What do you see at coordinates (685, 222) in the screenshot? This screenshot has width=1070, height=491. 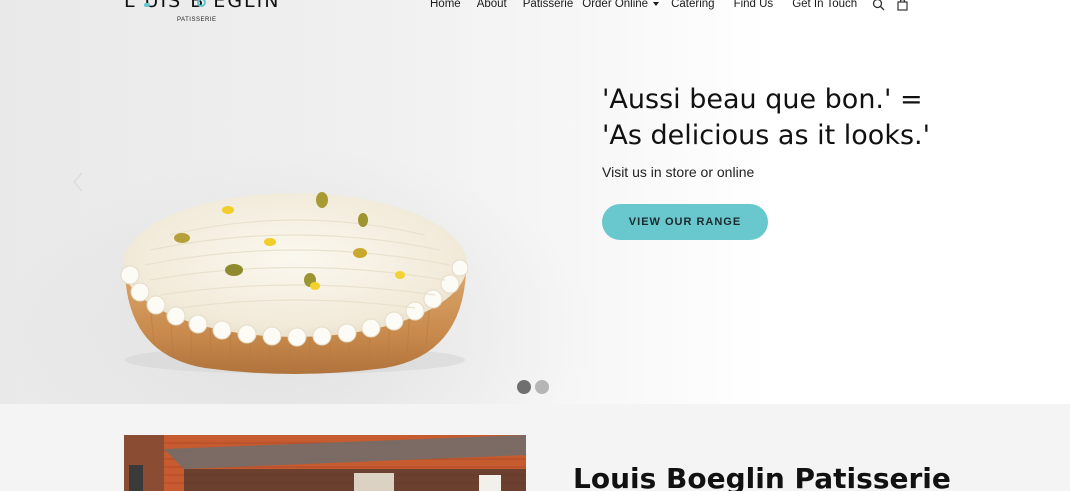 I see `view-our-range-button: VIEW OUR RANGE` at bounding box center [685, 222].